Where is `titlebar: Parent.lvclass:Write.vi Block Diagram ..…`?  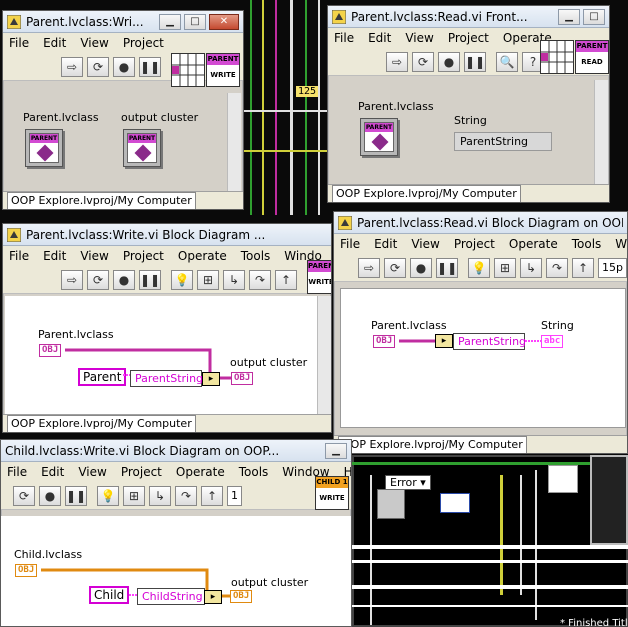
titlebar: Parent.lvclass:Write.vi Block Diagram ..… is located at coordinates (167, 235).